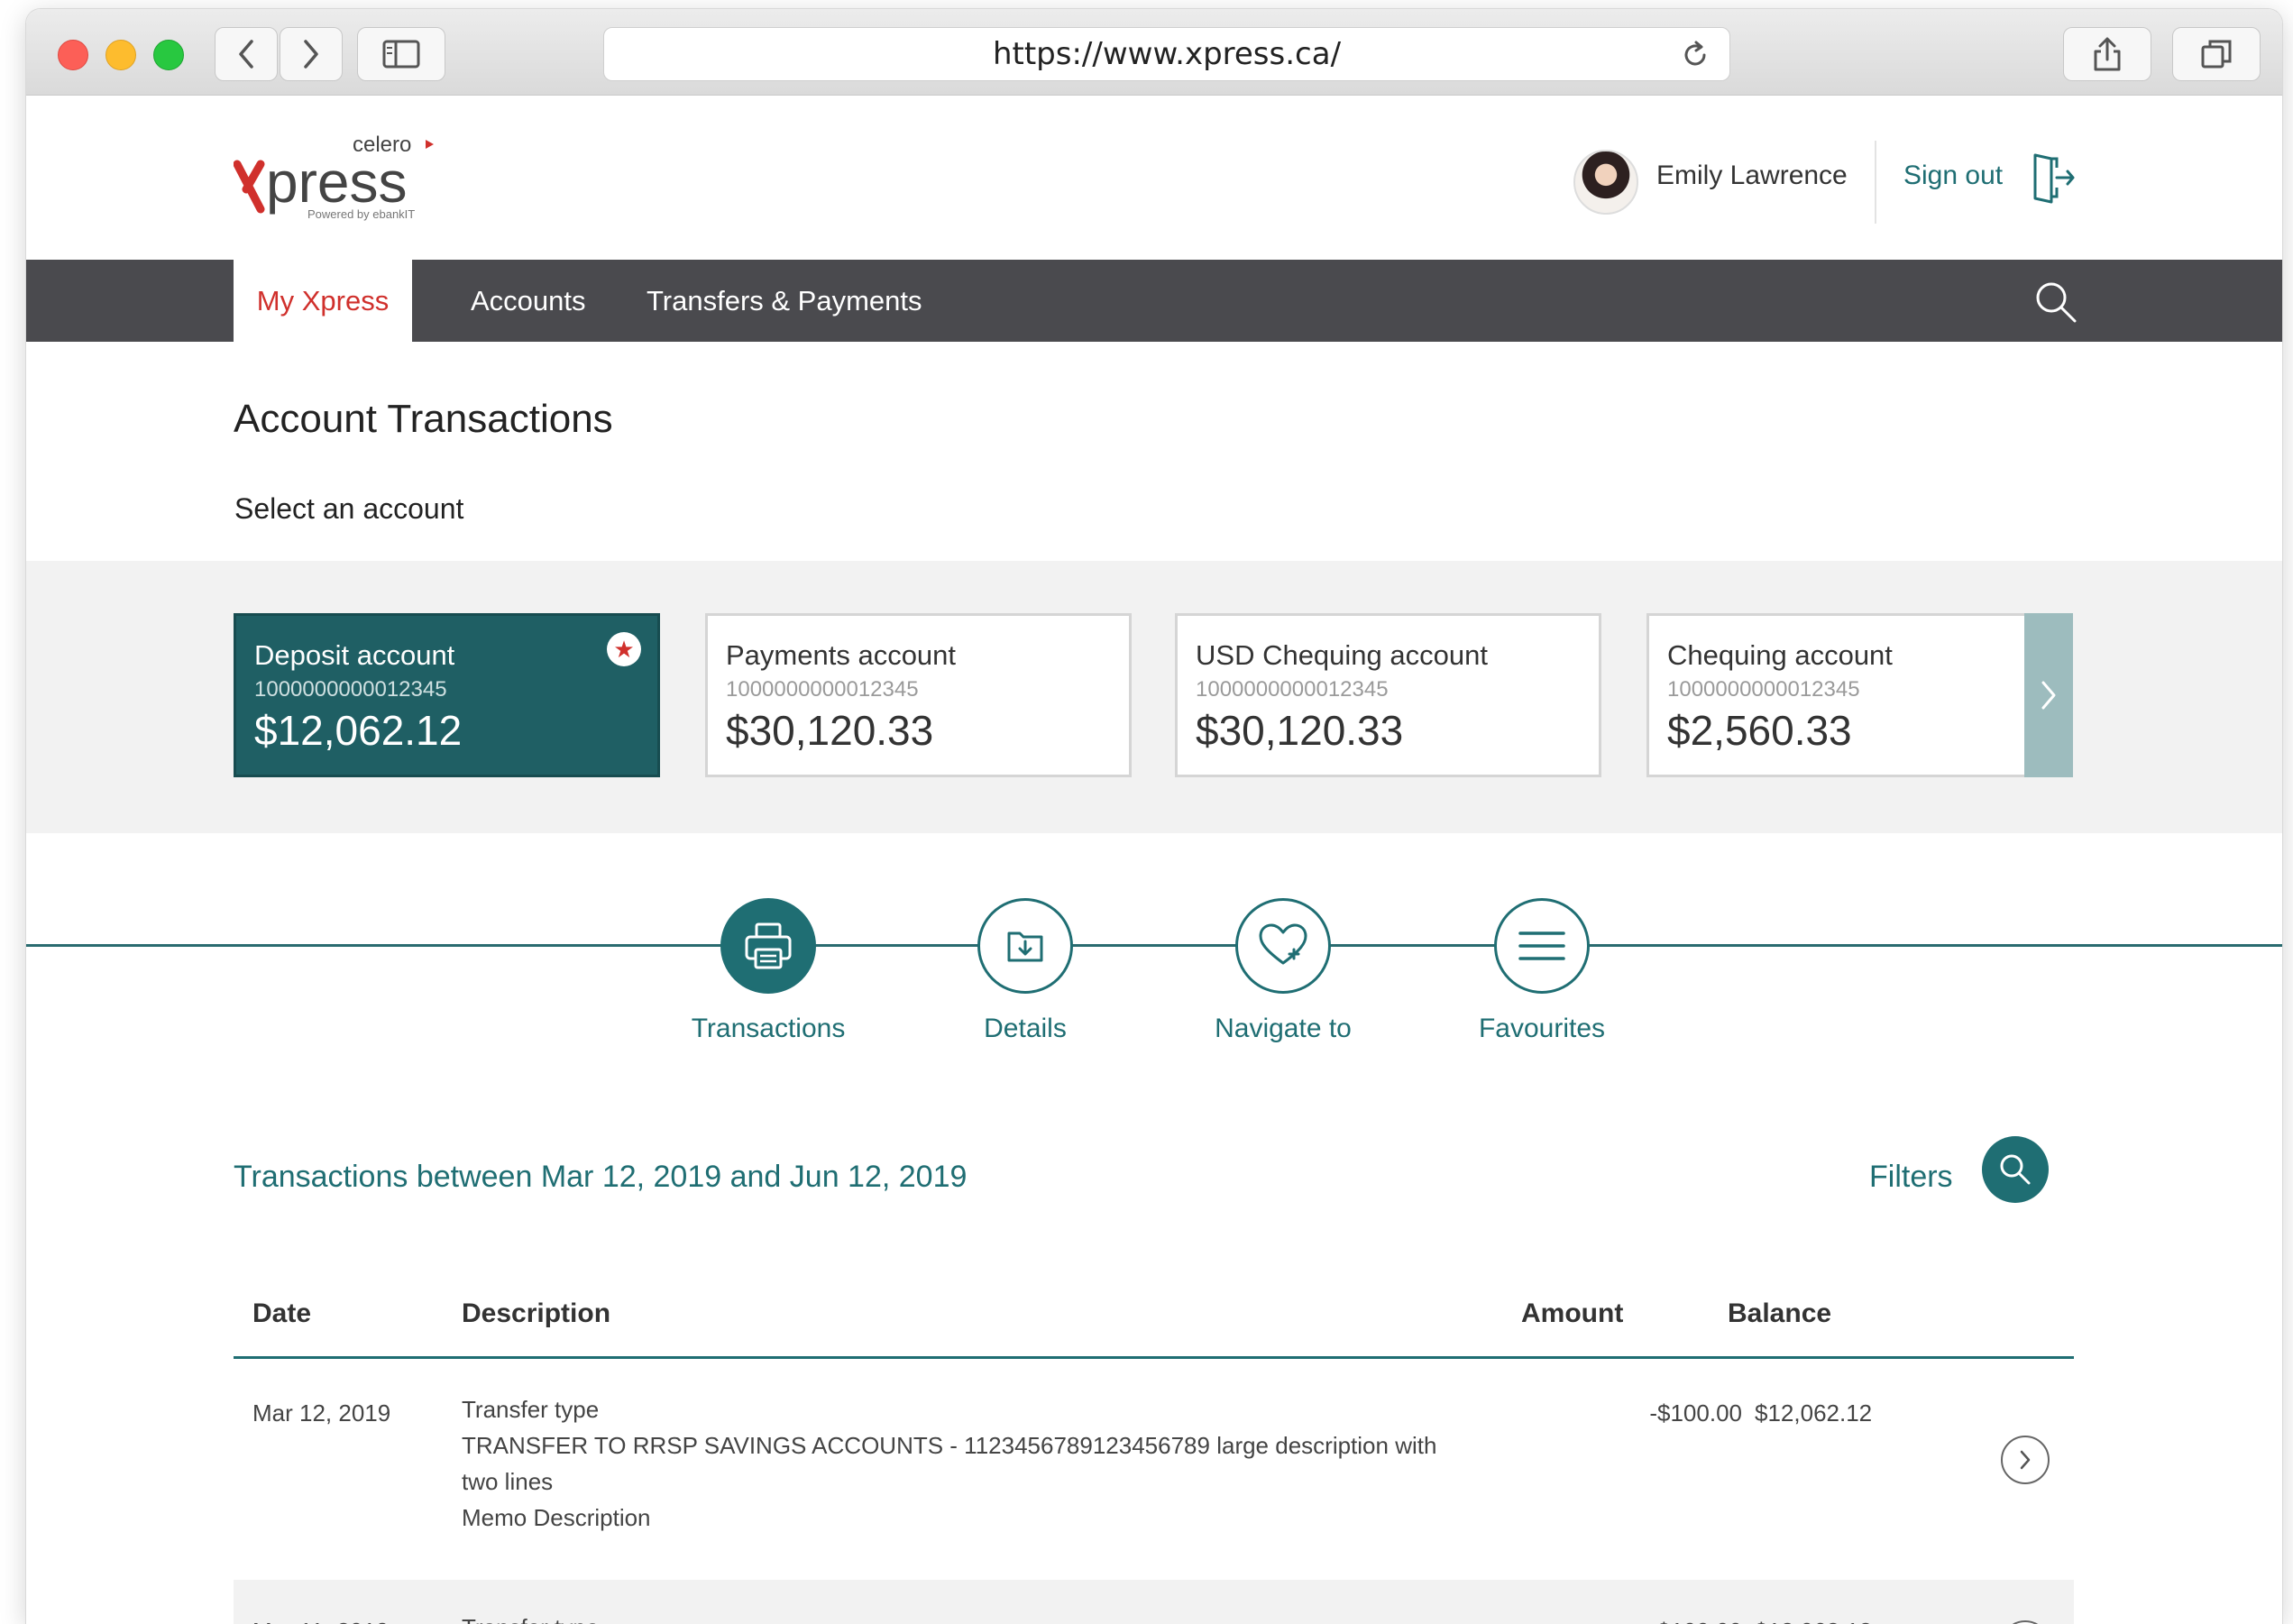  I want to click on printer-icon, so click(768, 945).